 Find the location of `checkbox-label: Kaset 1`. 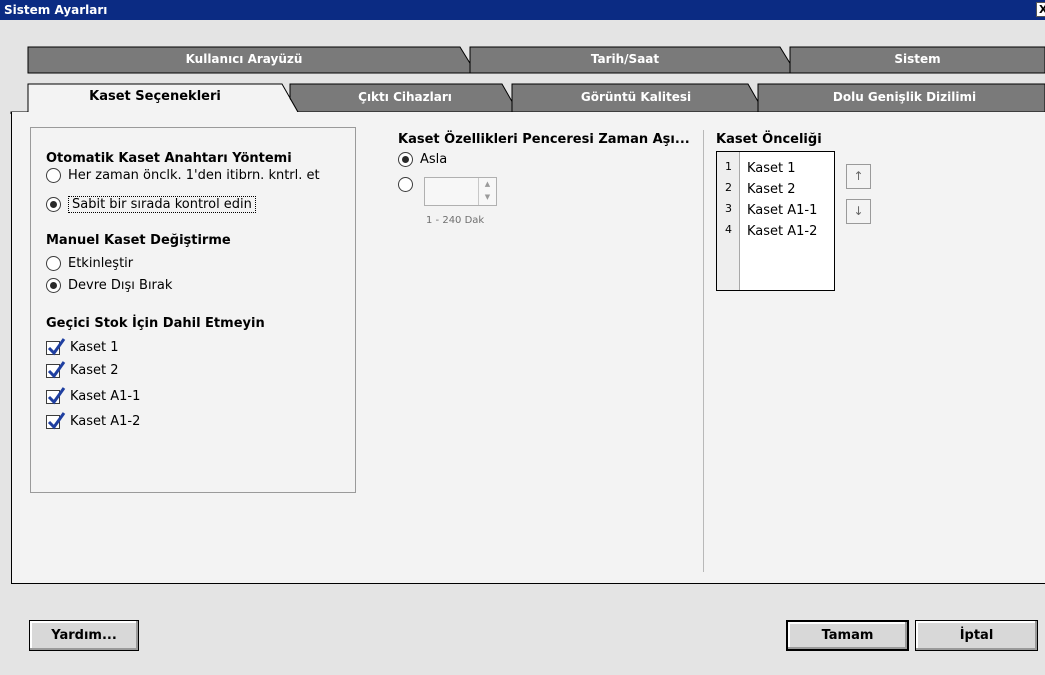

checkbox-label: Kaset 1 is located at coordinates (94, 347).